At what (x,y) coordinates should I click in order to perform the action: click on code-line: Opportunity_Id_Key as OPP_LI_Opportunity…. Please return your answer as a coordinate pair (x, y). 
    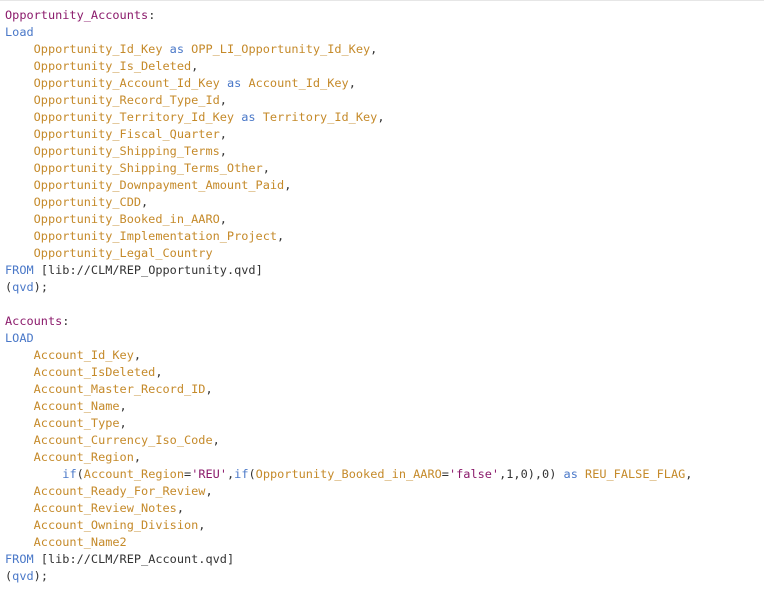
    Looking at the image, I should click on (348, 49).